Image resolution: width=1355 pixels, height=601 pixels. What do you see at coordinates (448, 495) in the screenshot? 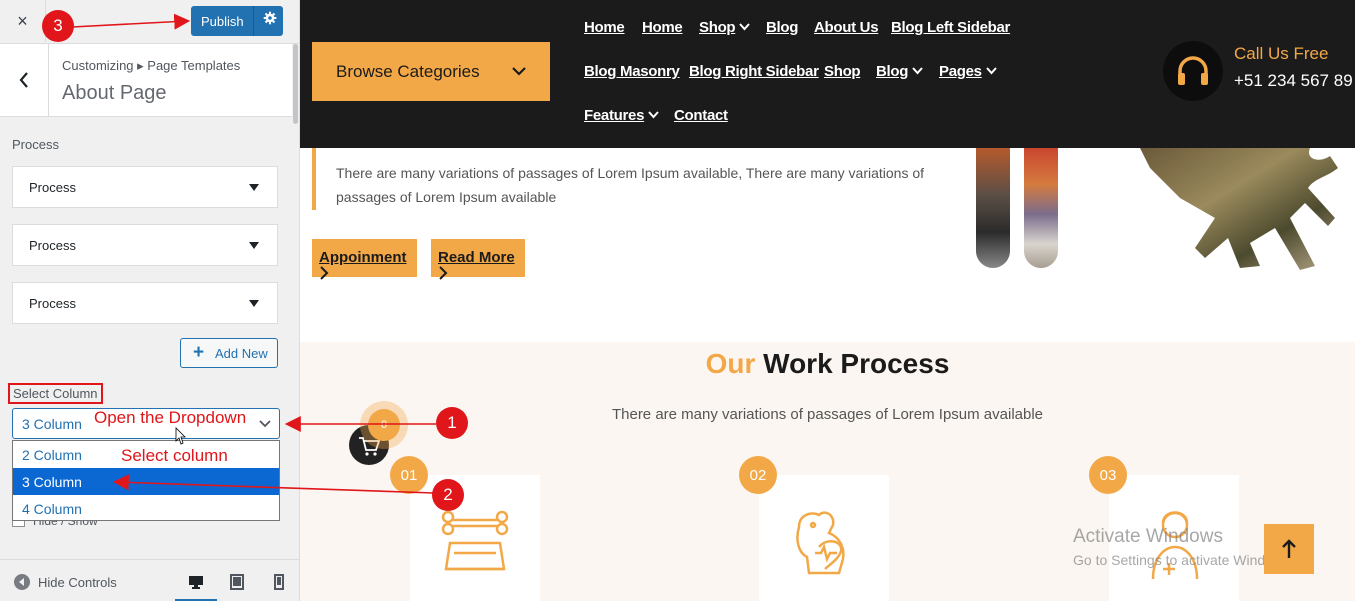
I see `annotation-step-2: 2` at bounding box center [448, 495].